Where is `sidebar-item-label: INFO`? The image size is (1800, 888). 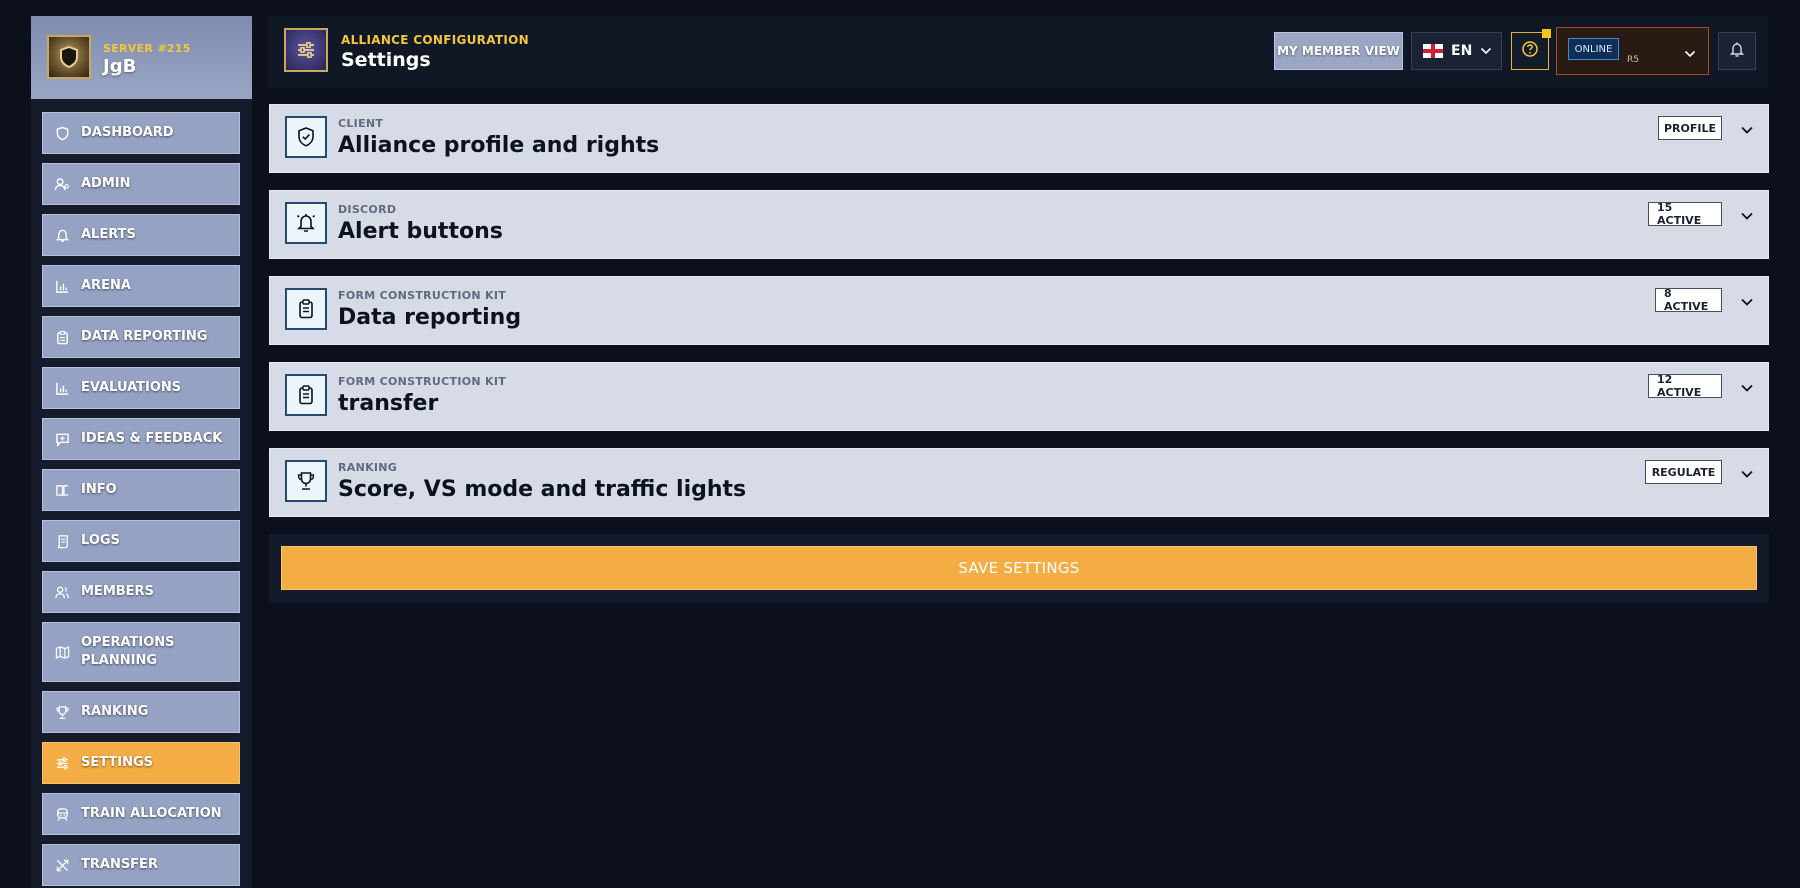 sidebar-item-label: INFO is located at coordinates (99, 489).